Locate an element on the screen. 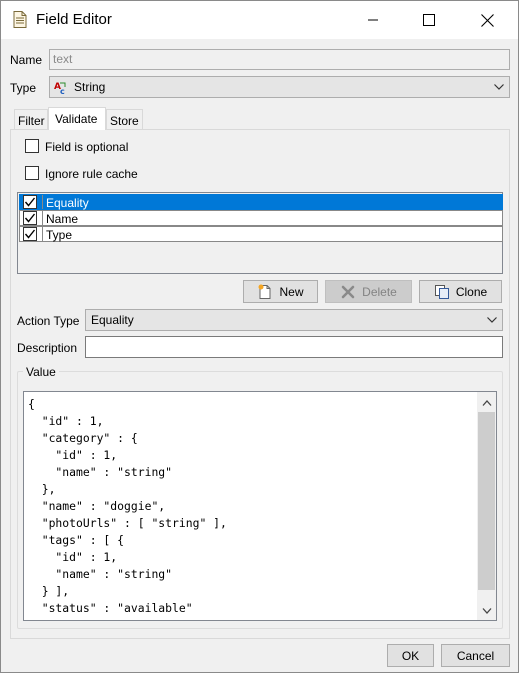  string-type-icon: A c is located at coordinates (60, 88).